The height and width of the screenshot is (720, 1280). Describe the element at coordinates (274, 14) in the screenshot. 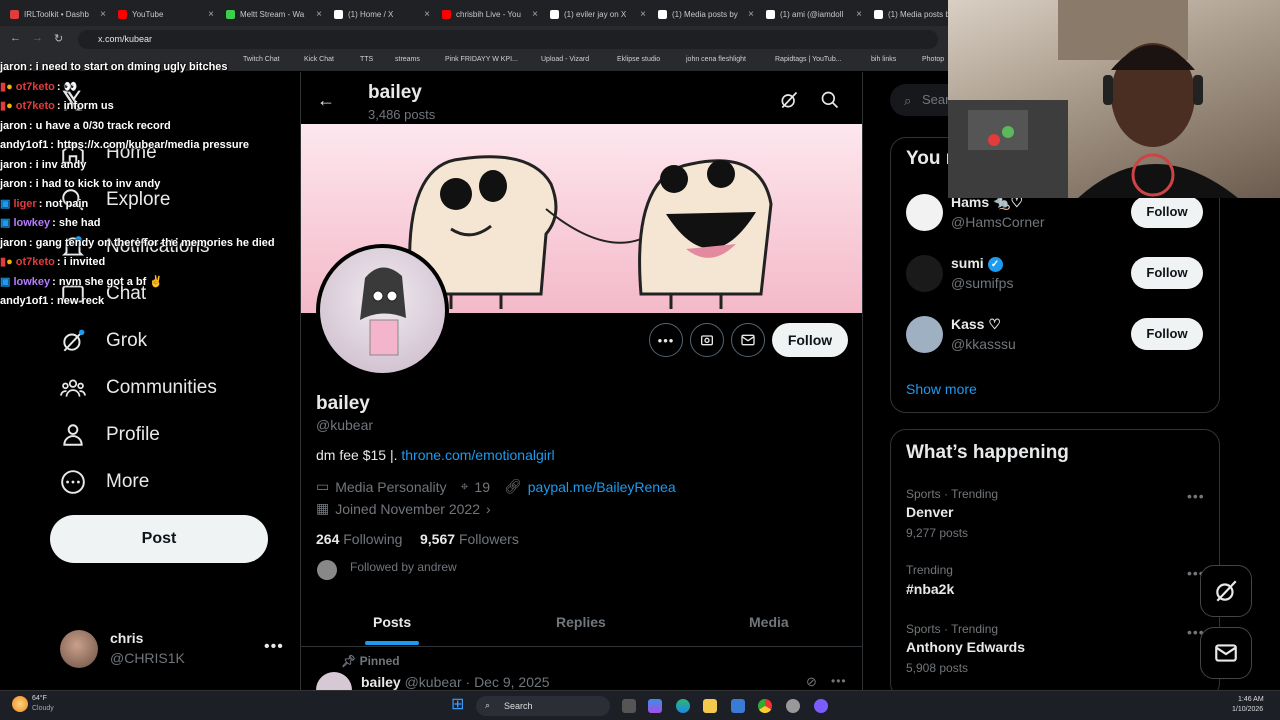

I see `browser-tab: Meltt Stream - Wa ×` at that location.